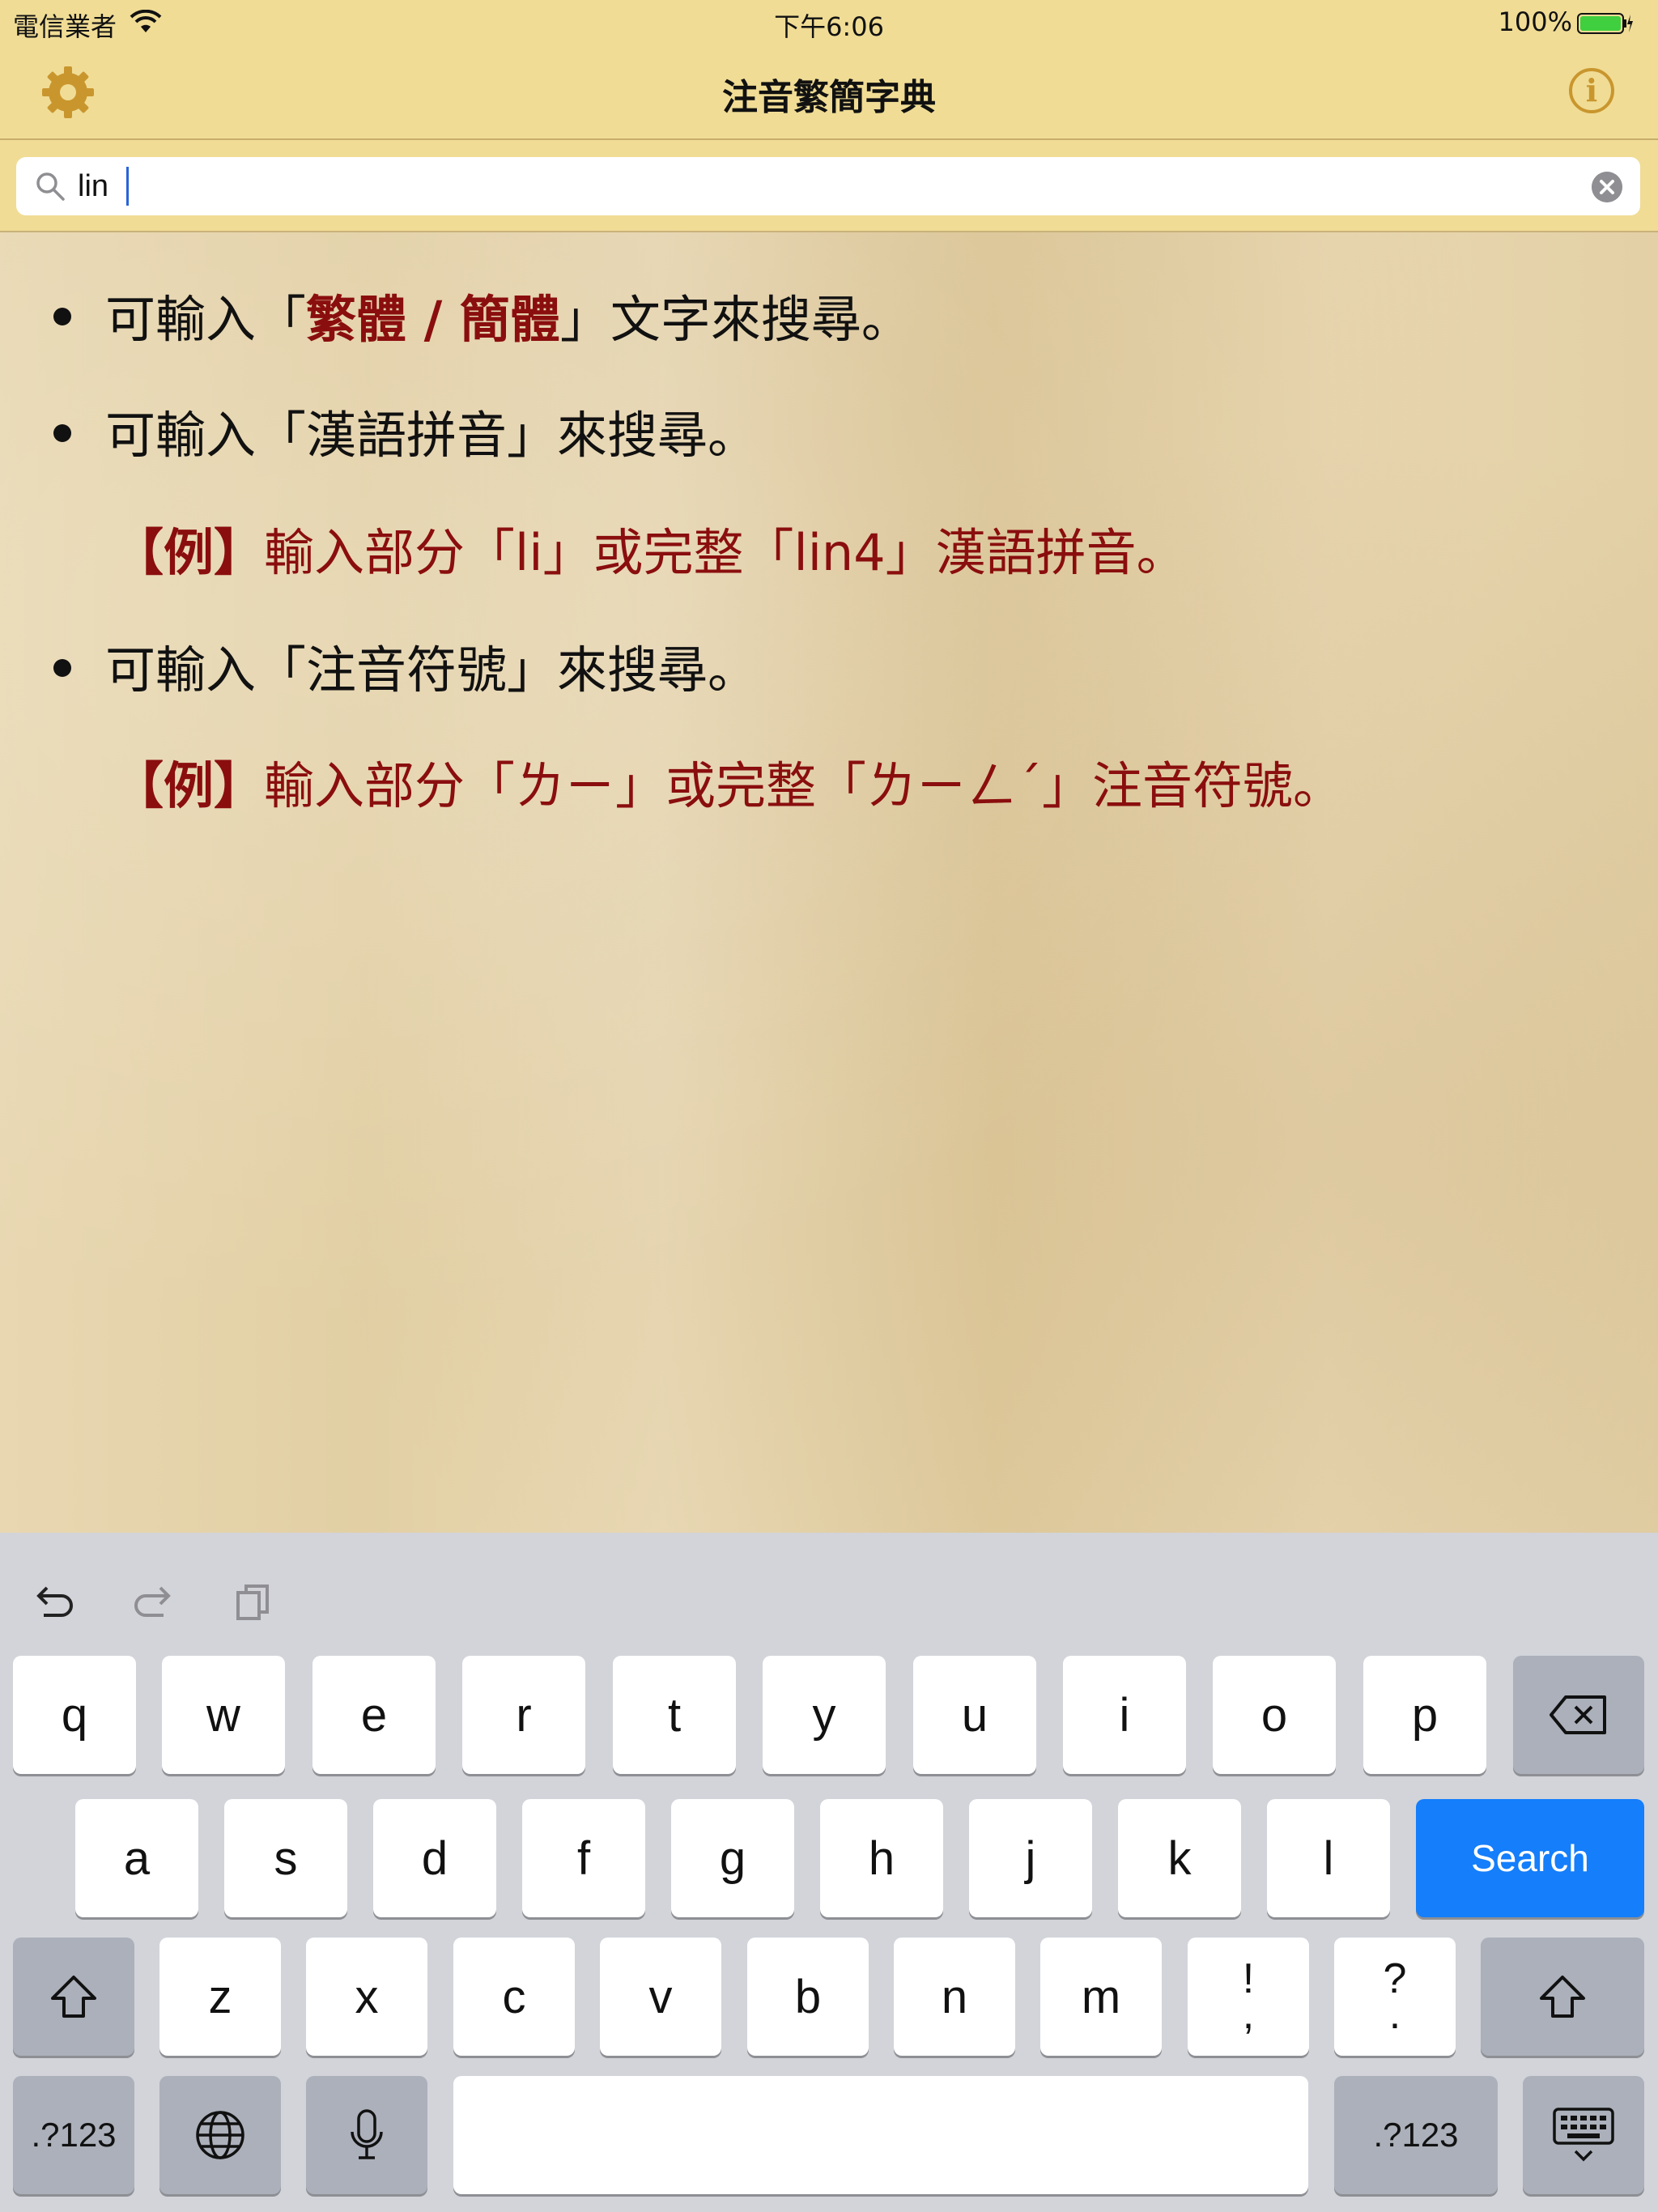  What do you see at coordinates (74, 1715) in the screenshot?
I see `key-q: q` at bounding box center [74, 1715].